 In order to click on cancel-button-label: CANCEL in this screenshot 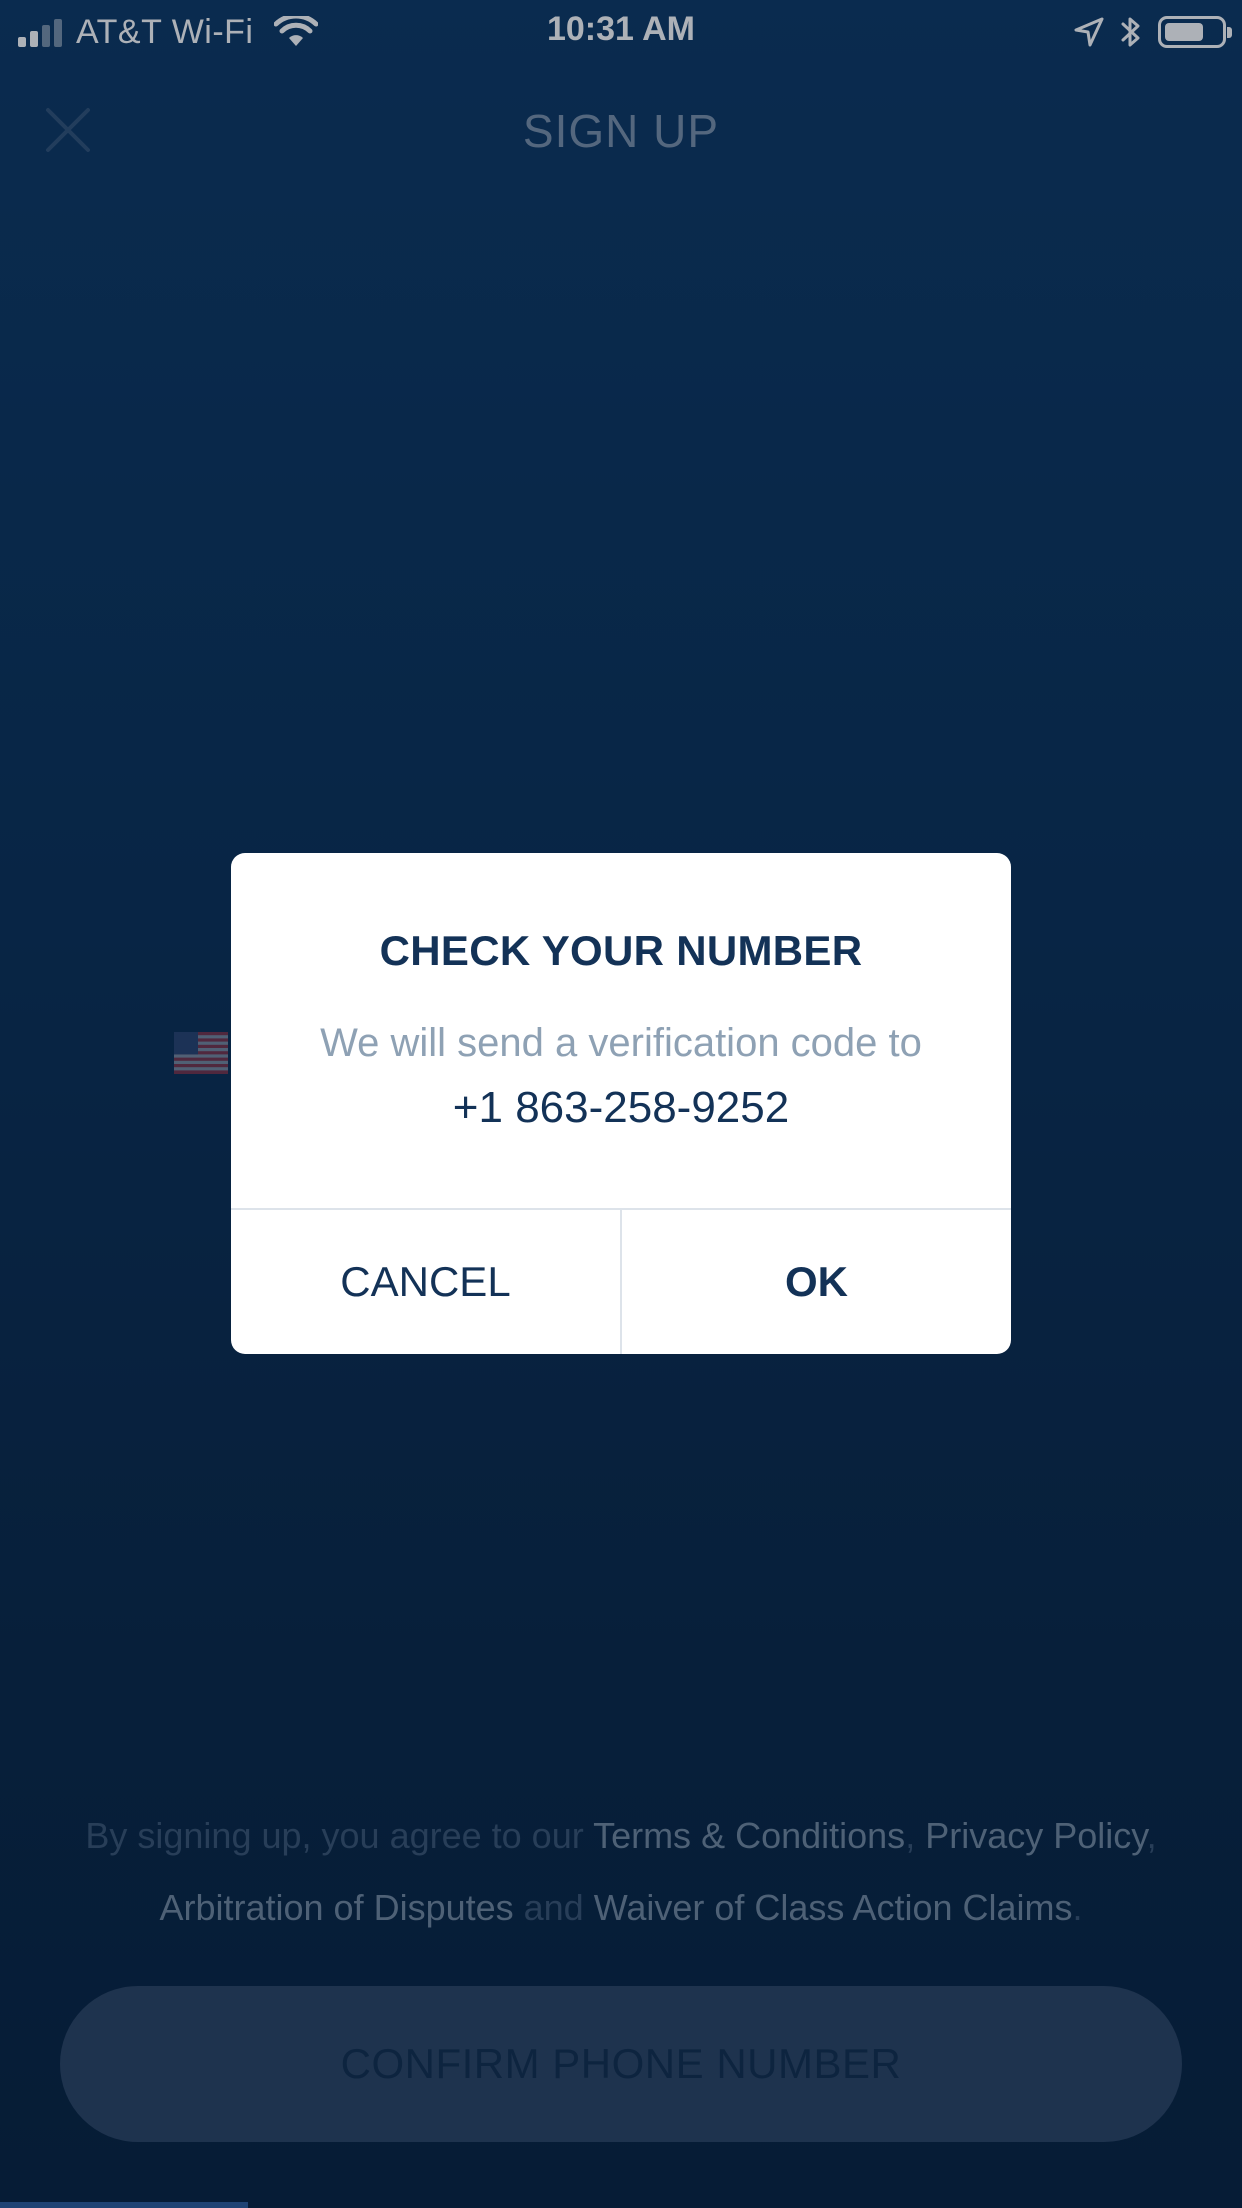, I will do `click(425, 1281)`.